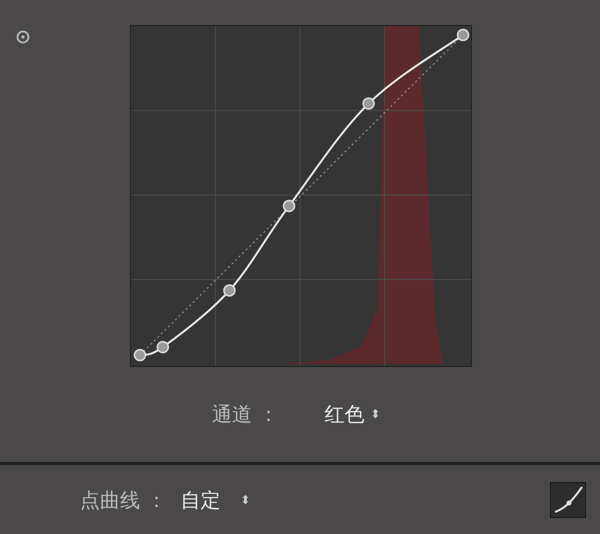 The width and height of the screenshot is (600, 534). I want to click on curve-edit-button, so click(568, 500).